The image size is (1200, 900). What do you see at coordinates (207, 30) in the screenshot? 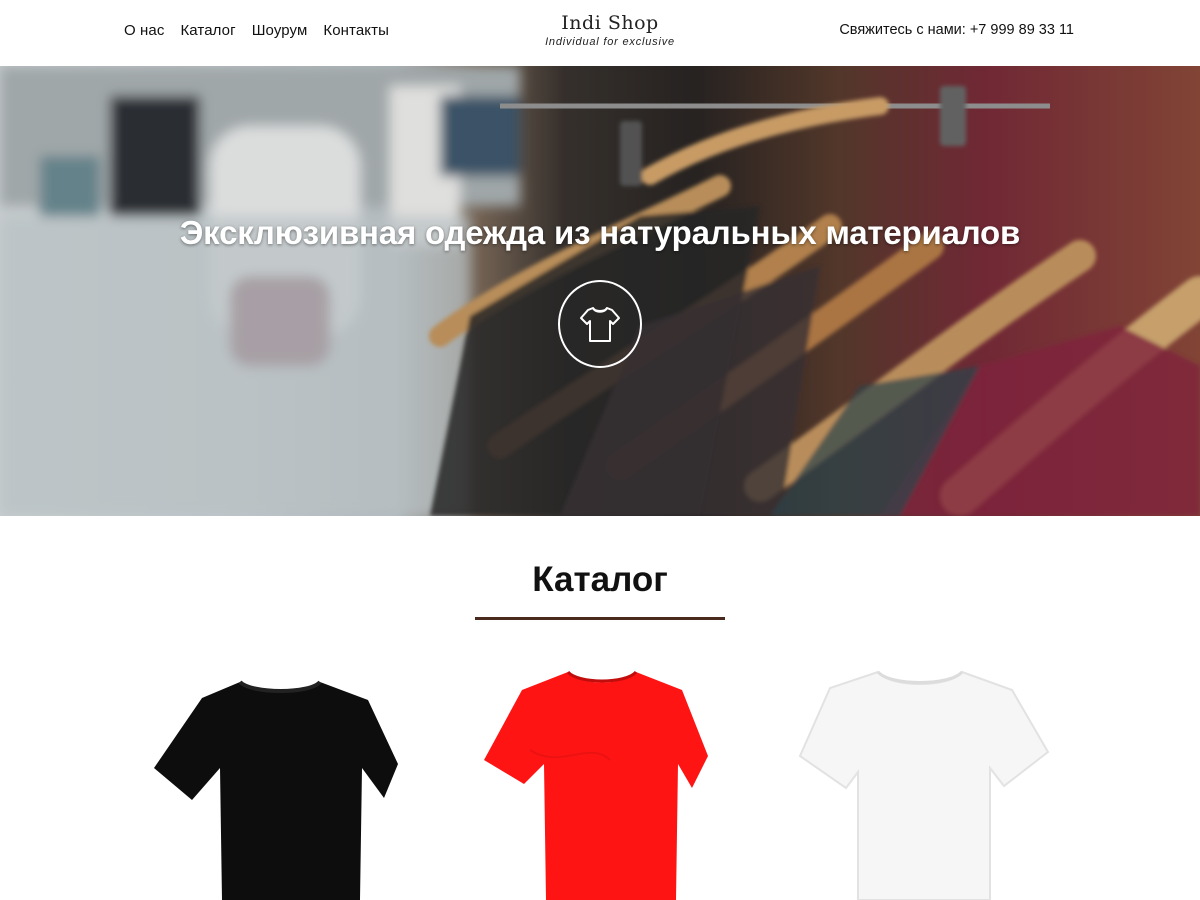
I see `nav-link-catalog: Каталог` at bounding box center [207, 30].